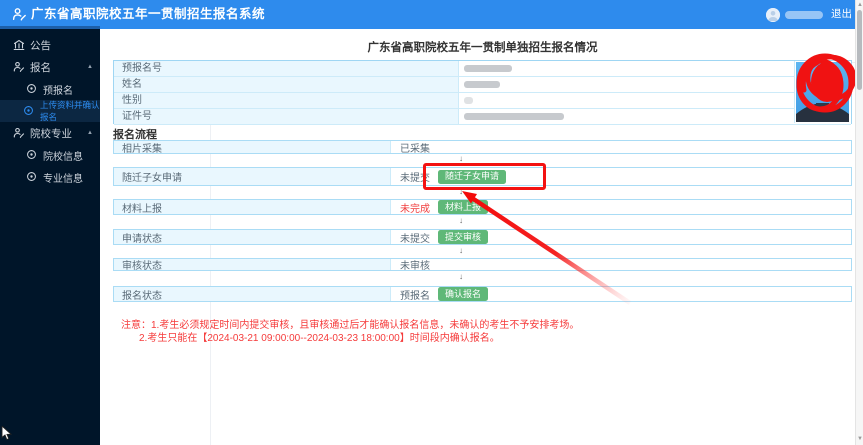 Image resolution: width=863 pixels, height=445 pixels. I want to click on app-title: 广东省高职院校五年一贯制招生报名系统, so click(148, 14).